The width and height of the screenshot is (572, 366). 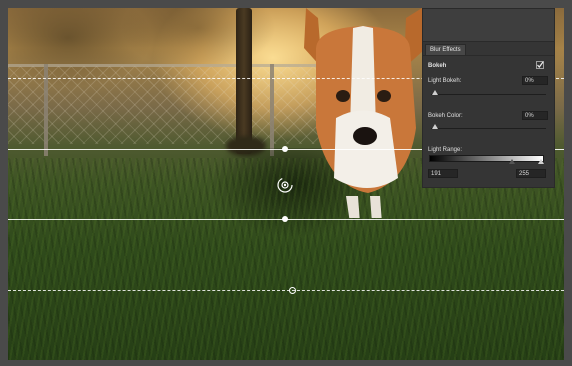 What do you see at coordinates (541, 161) in the screenshot?
I see `light-range-high-thumb` at bounding box center [541, 161].